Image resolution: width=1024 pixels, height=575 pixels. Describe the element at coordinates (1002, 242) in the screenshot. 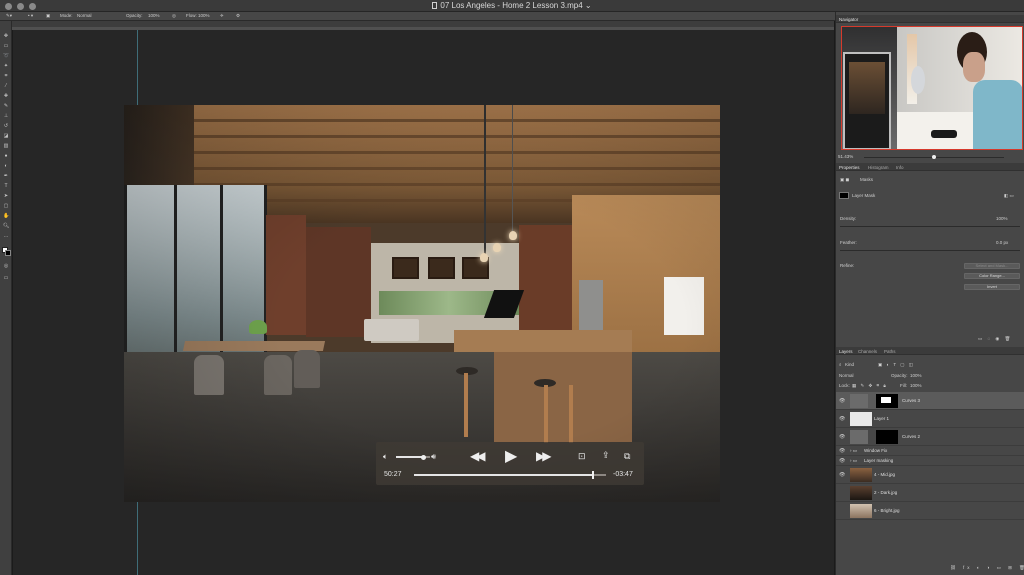

I see `feather-value: 0.0 px` at that location.